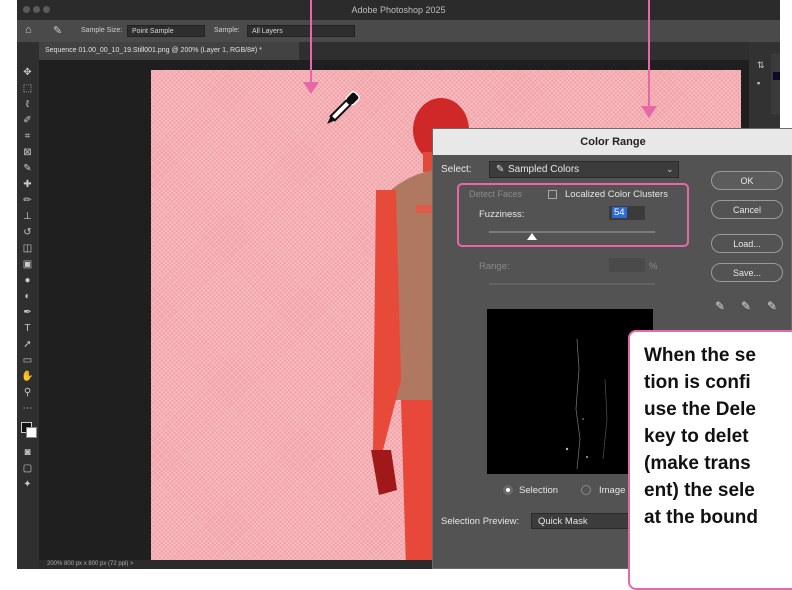 The width and height of the screenshot is (792, 590). Describe the element at coordinates (27, 296) in the screenshot. I see `dodge-tool-icon: ◐` at that location.